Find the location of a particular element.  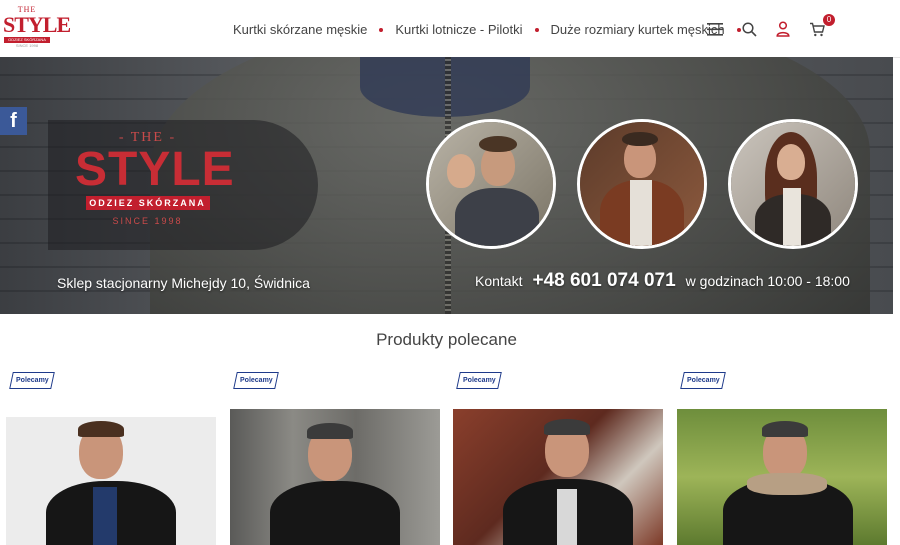

nav-item-duze-rozmiary: Duże rozmiary kurtek męskich is located at coordinates (638, 29).